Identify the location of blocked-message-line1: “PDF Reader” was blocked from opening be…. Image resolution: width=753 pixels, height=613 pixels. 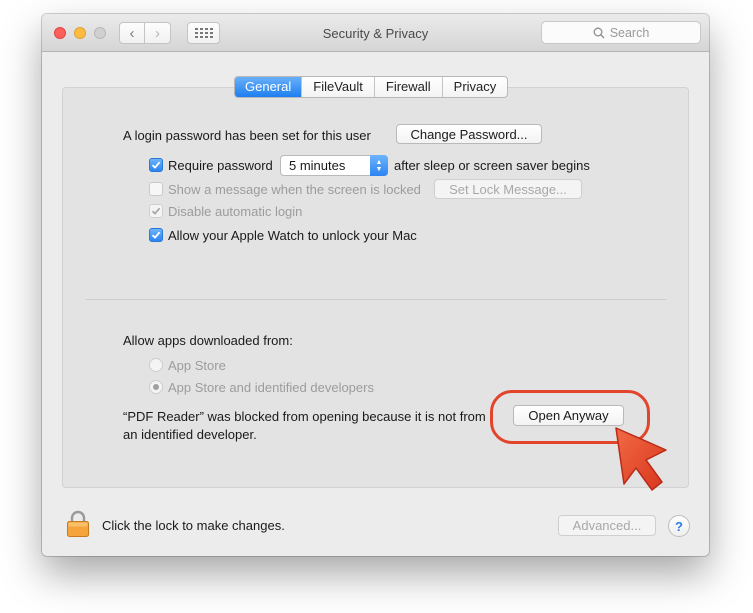
(304, 416).